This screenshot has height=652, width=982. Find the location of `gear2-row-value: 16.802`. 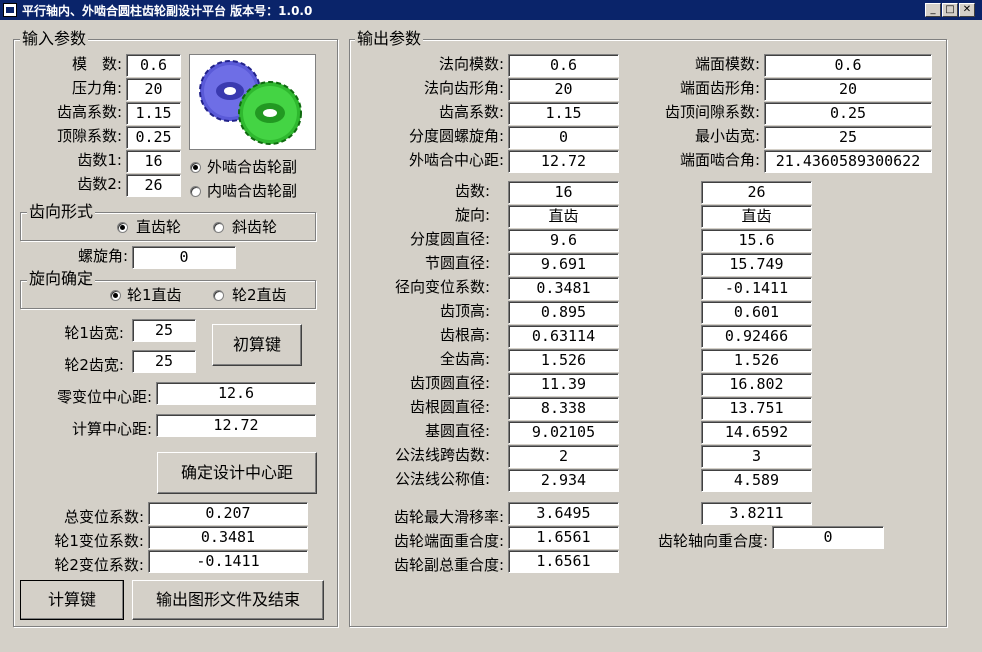

gear2-row-value: 16.802 is located at coordinates (756, 384).